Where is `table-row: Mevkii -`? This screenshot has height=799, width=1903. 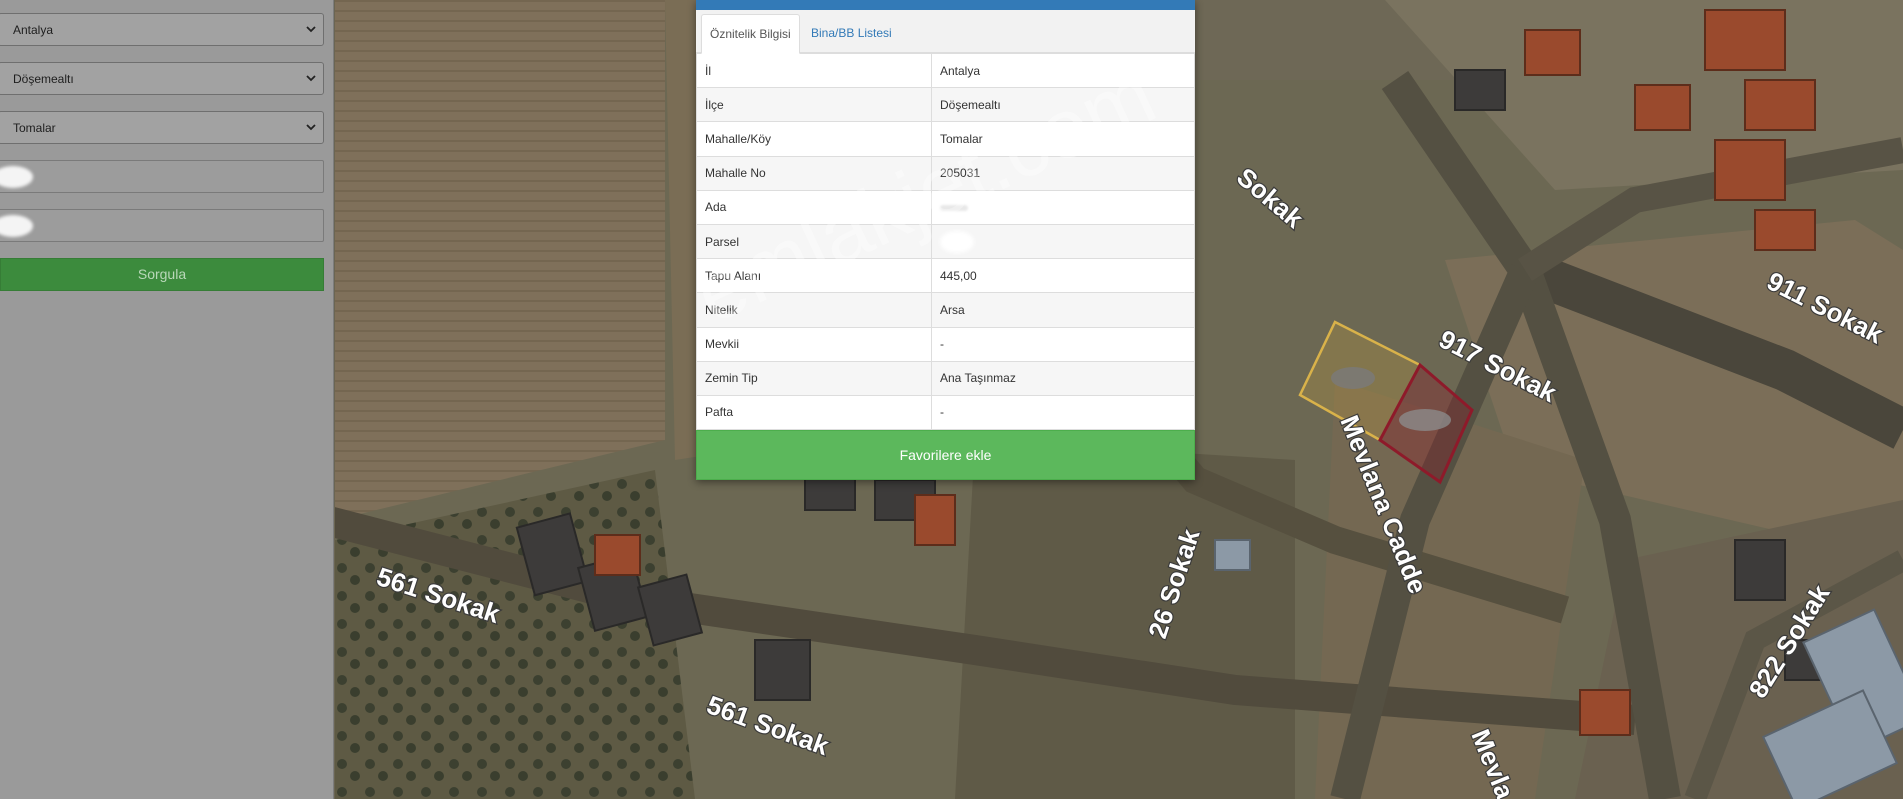
table-row: Mevkii - is located at coordinates (945, 344).